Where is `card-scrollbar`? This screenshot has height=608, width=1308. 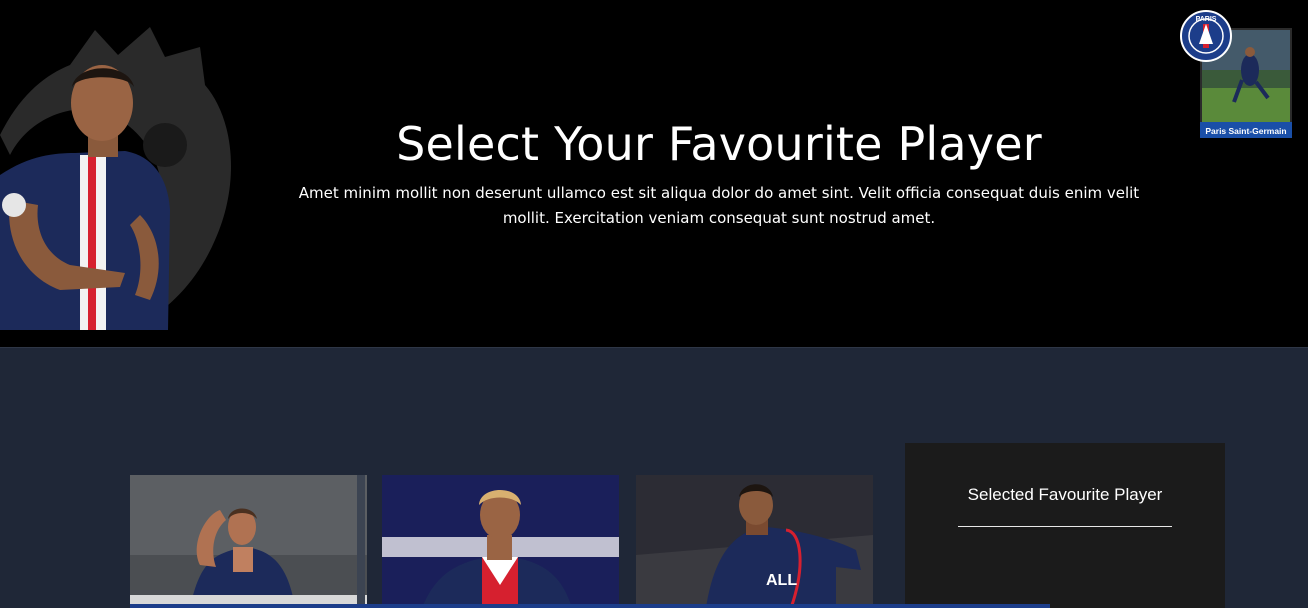
card-scrollbar is located at coordinates (361, 541).